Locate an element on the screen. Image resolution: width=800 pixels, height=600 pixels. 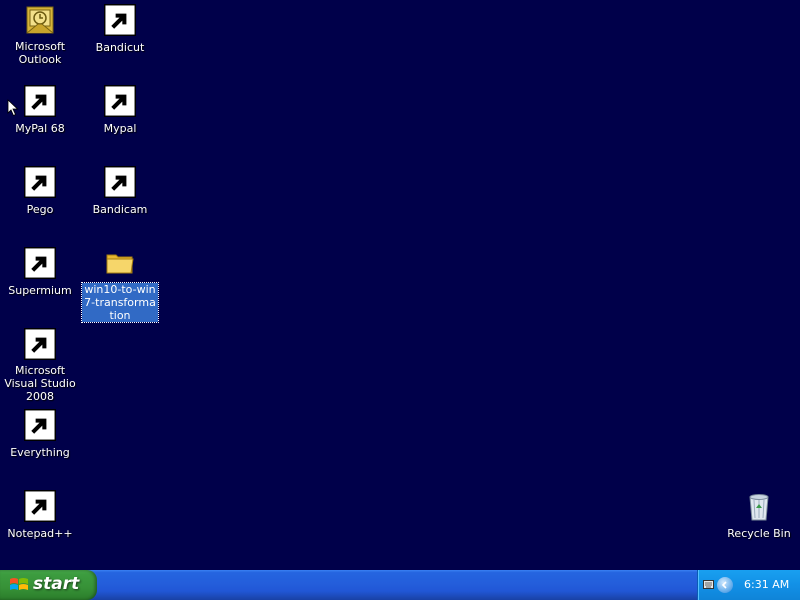
start-button: start is located at coordinates (48, 585).